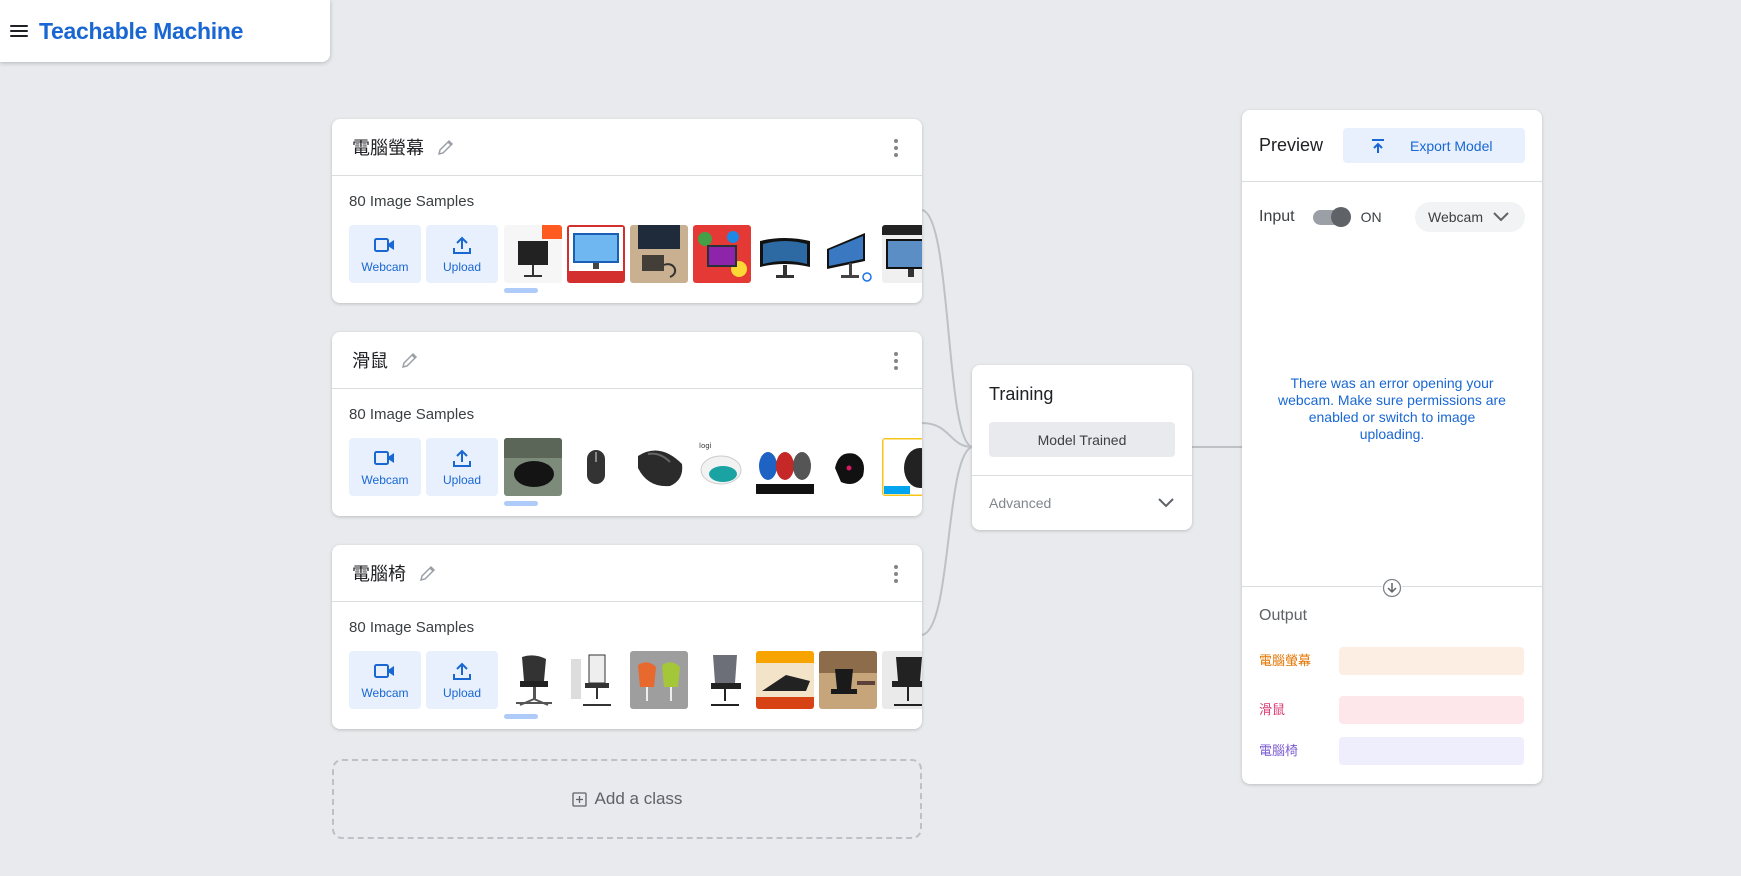 This screenshot has height=876, width=1741. I want to click on class-name: 滑鼠, so click(370, 360).